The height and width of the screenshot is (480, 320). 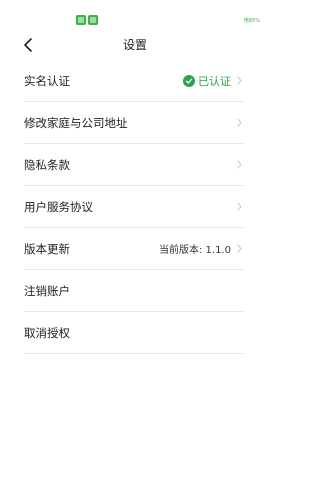 What do you see at coordinates (47, 332) in the screenshot?
I see `menu-item-label: 取消授权` at bounding box center [47, 332].